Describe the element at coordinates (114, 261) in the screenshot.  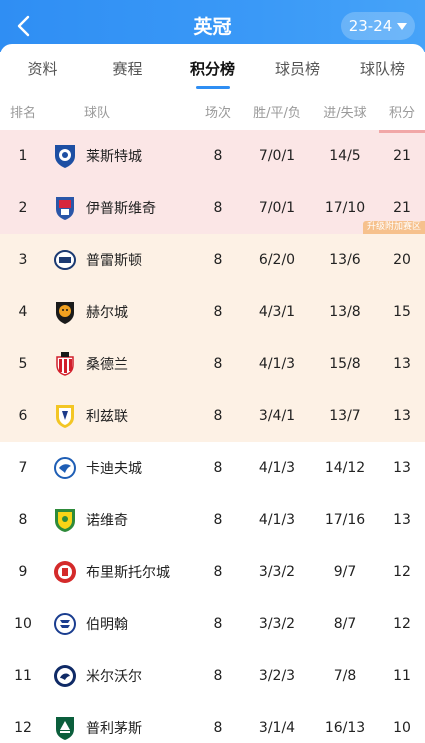
I see `team-name: 普雷斯顿` at that location.